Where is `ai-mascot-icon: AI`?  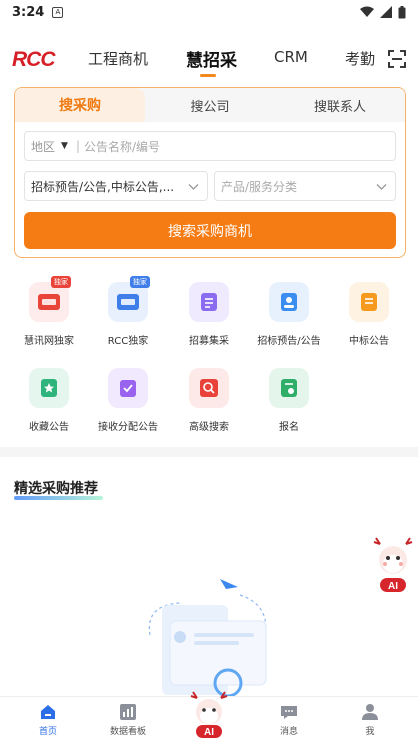 ai-mascot-icon: AI is located at coordinates (393, 565).